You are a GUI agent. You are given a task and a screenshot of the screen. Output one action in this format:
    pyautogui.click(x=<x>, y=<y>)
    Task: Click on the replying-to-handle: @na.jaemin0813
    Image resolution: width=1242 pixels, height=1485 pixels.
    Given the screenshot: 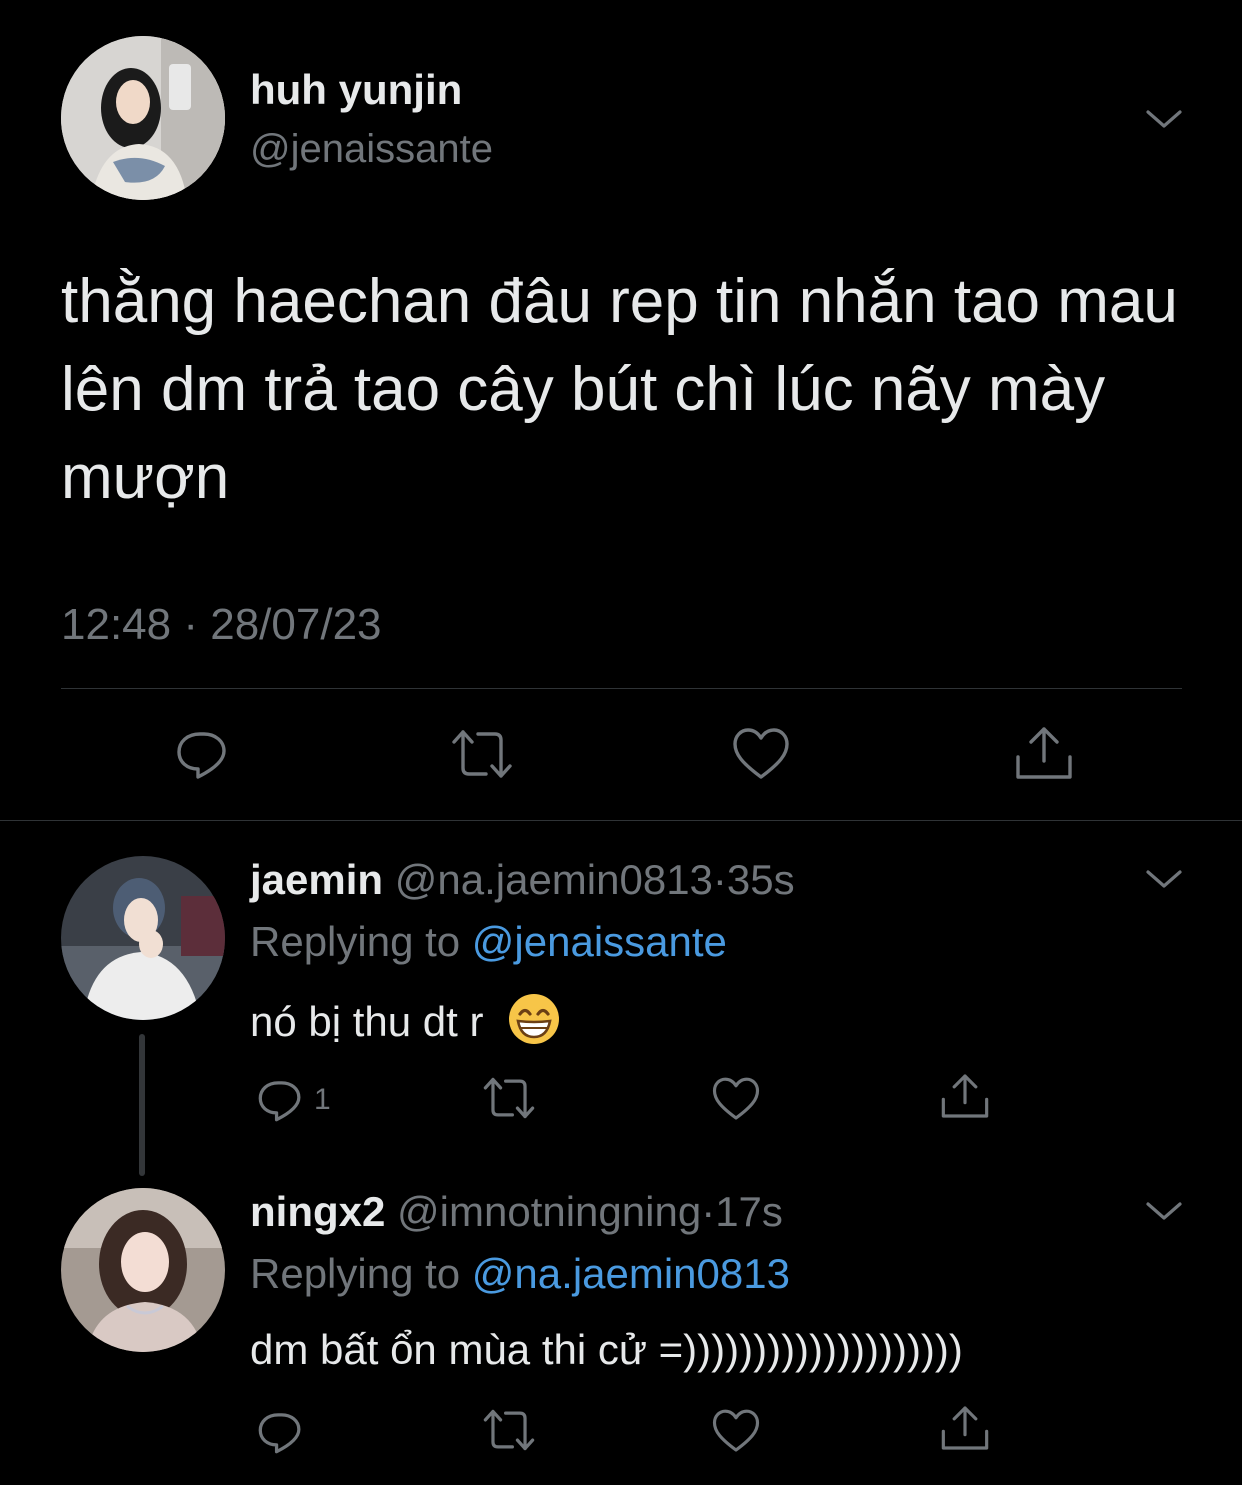 What is the action you would take?
    pyautogui.click(x=631, y=1273)
    